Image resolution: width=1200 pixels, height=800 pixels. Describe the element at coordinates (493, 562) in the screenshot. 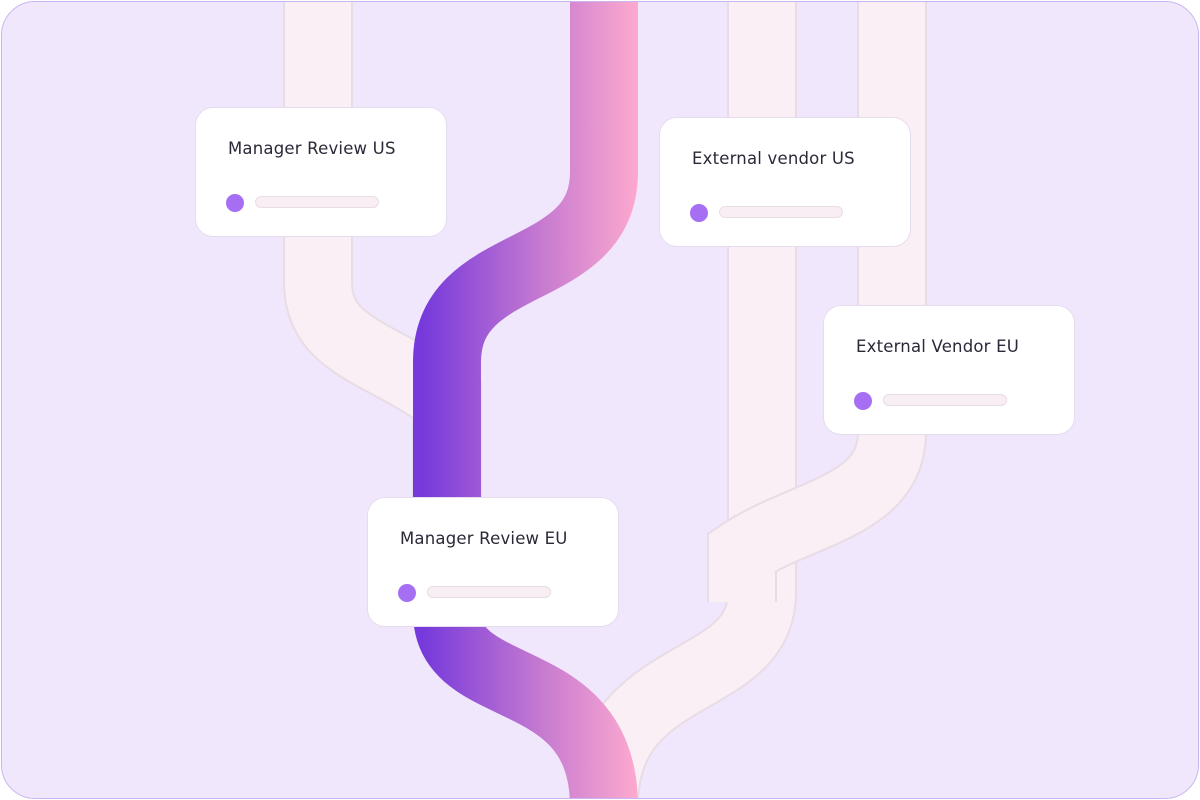

I see `workflow-card-manager-eu: Manager Review EU` at that location.